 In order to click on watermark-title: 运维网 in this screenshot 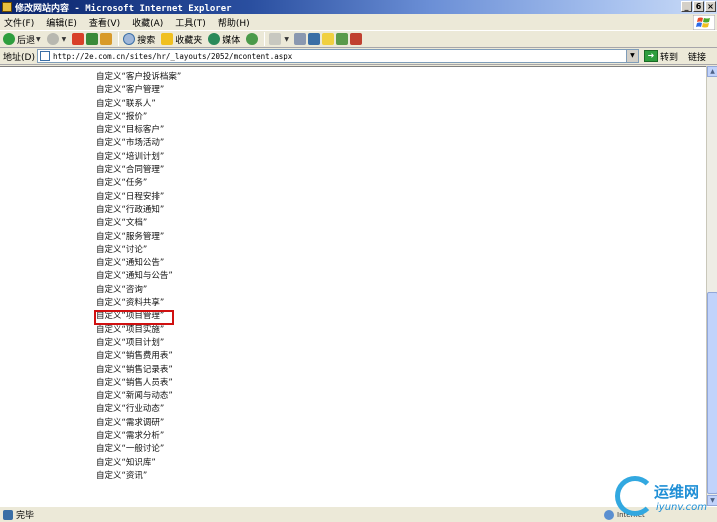, I will do `click(677, 492)`.